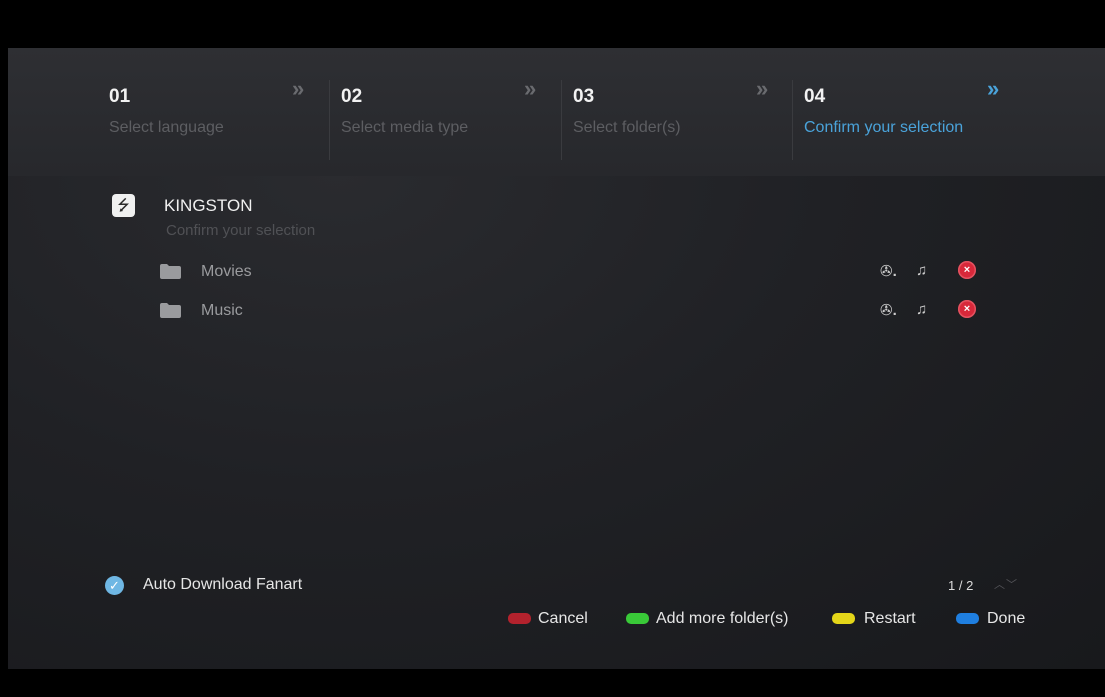 Image resolution: width=1105 pixels, height=697 pixels. I want to click on legend-label: Cancel, so click(563, 618).